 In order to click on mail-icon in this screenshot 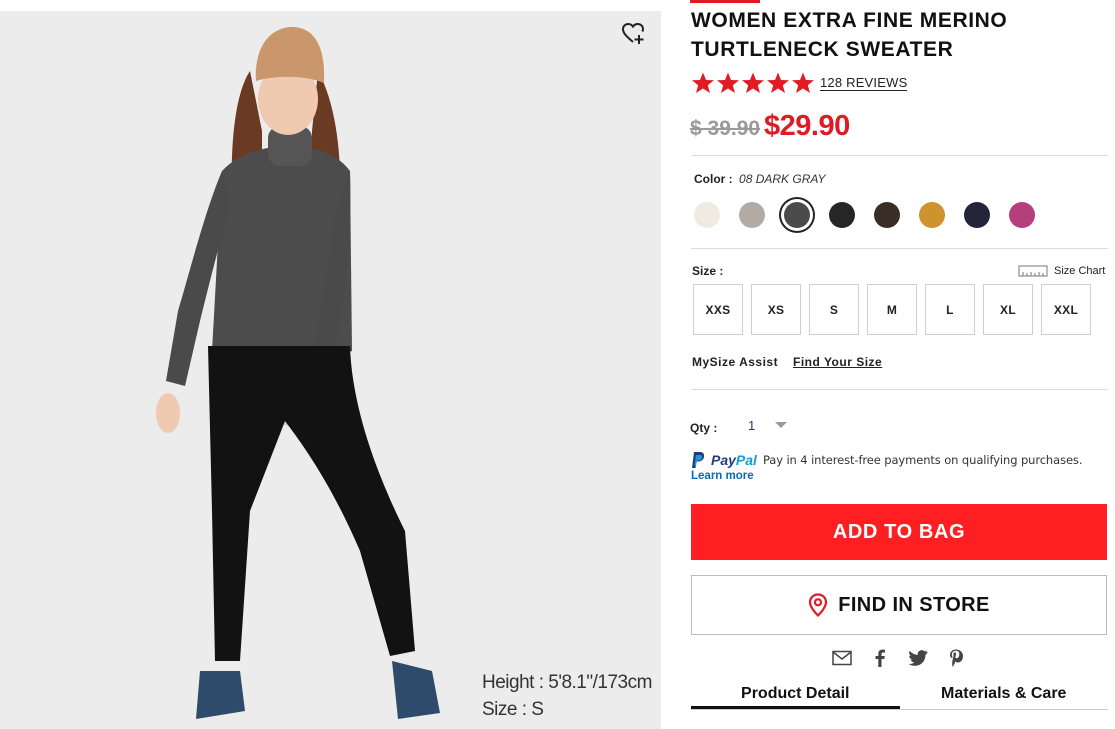, I will do `click(842, 658)`.